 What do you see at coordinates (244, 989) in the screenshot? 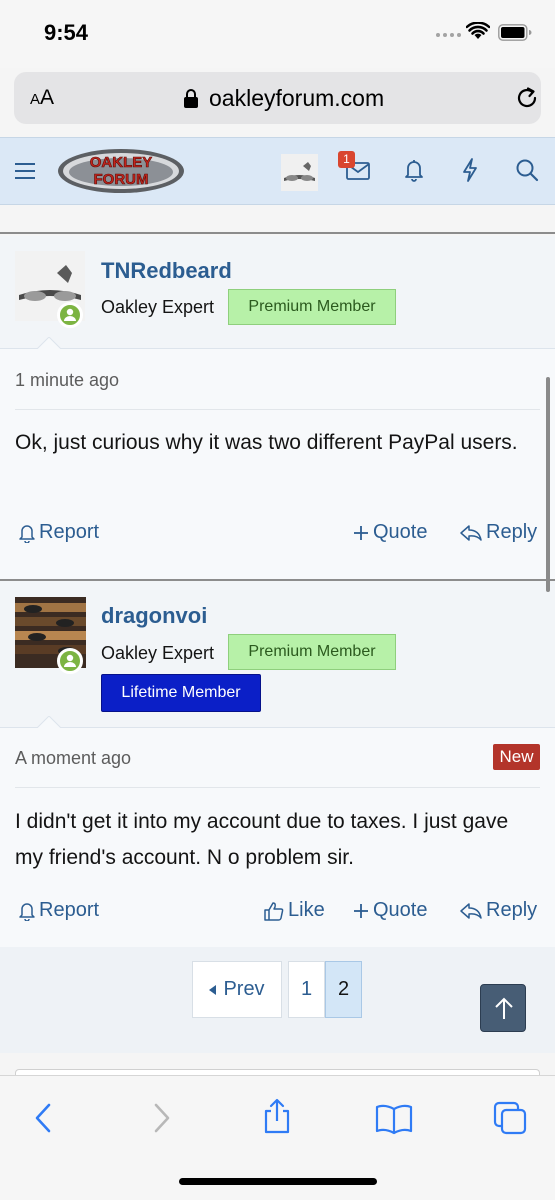
I see `prev-label: Prev` at bounding box center [244, 989].